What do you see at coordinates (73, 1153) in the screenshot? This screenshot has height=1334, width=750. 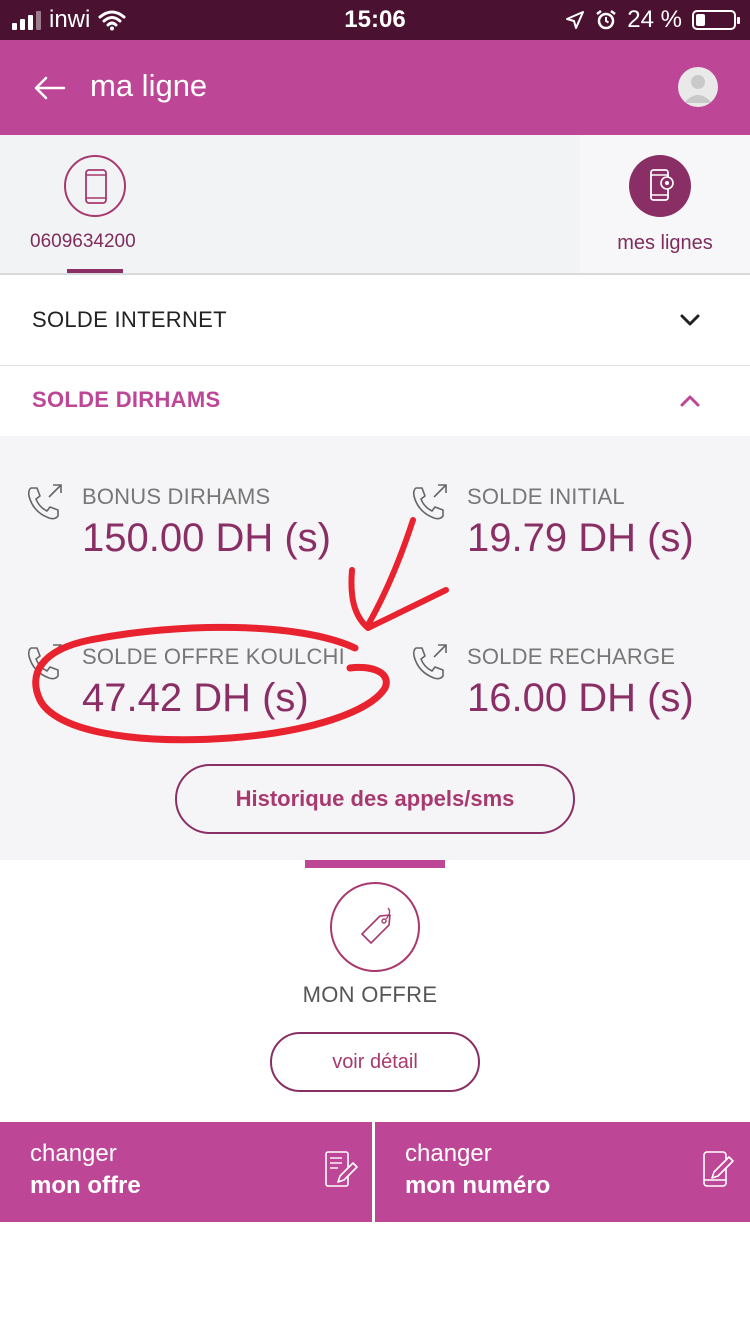 I see `change-offer-line1: changer` at bounding box center [73, 1153].